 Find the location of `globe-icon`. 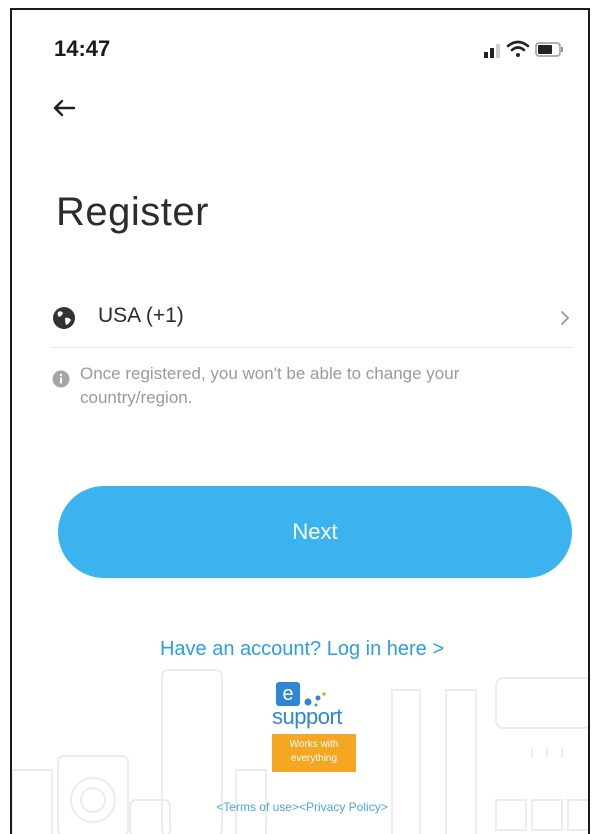

globe-icon is located at coordinates (64, 318).